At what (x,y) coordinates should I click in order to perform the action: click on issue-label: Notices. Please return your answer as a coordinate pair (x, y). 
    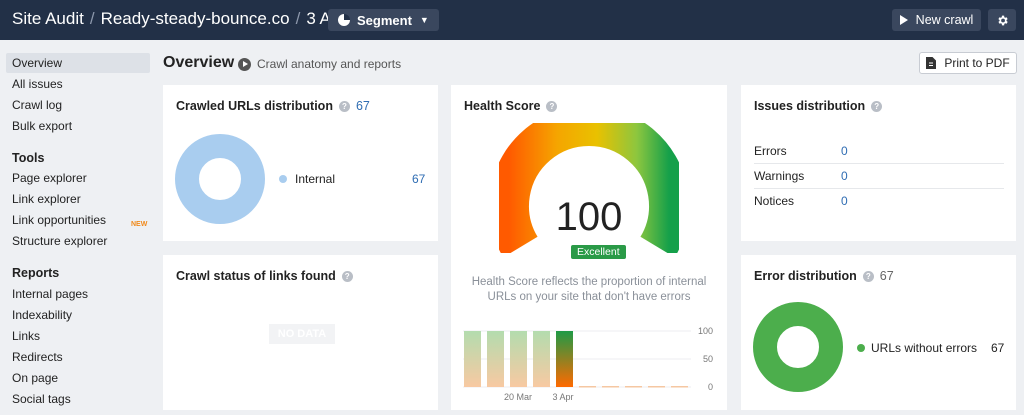
    Looking at the image, I should click on (774, 201).